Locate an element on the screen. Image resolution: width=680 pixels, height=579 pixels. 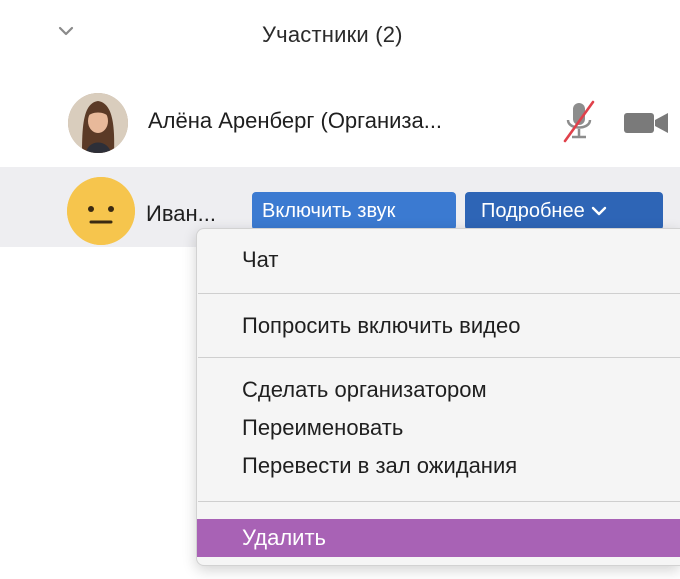
unmute-button: Включить звук is located at coordinates (354, 211).